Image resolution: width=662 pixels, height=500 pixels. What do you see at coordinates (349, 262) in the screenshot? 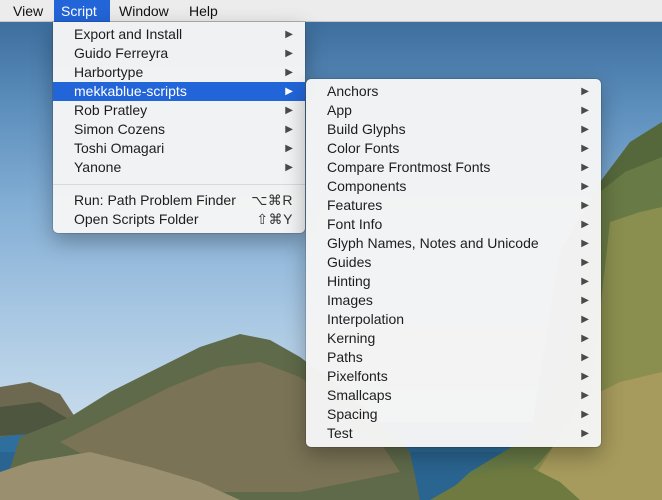
I see `menu-item-label: Guides` at bounding box center [349, 262].